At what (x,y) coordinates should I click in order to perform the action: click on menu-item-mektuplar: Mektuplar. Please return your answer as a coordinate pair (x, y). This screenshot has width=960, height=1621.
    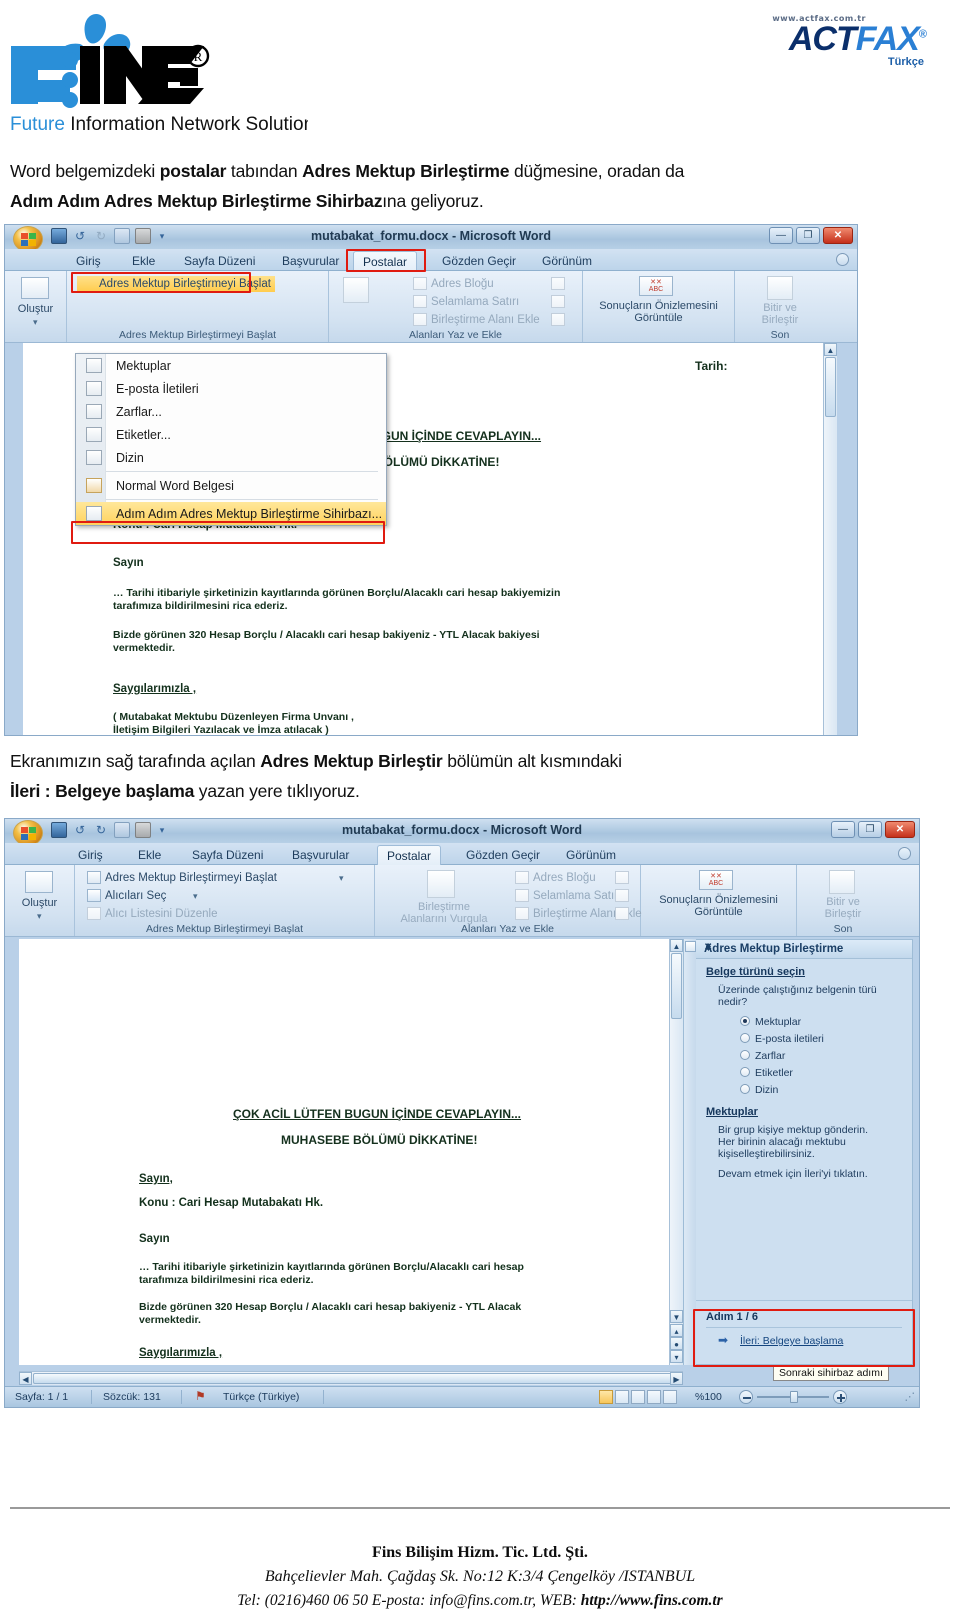
    Looking at the image, I should click on (231, 365).